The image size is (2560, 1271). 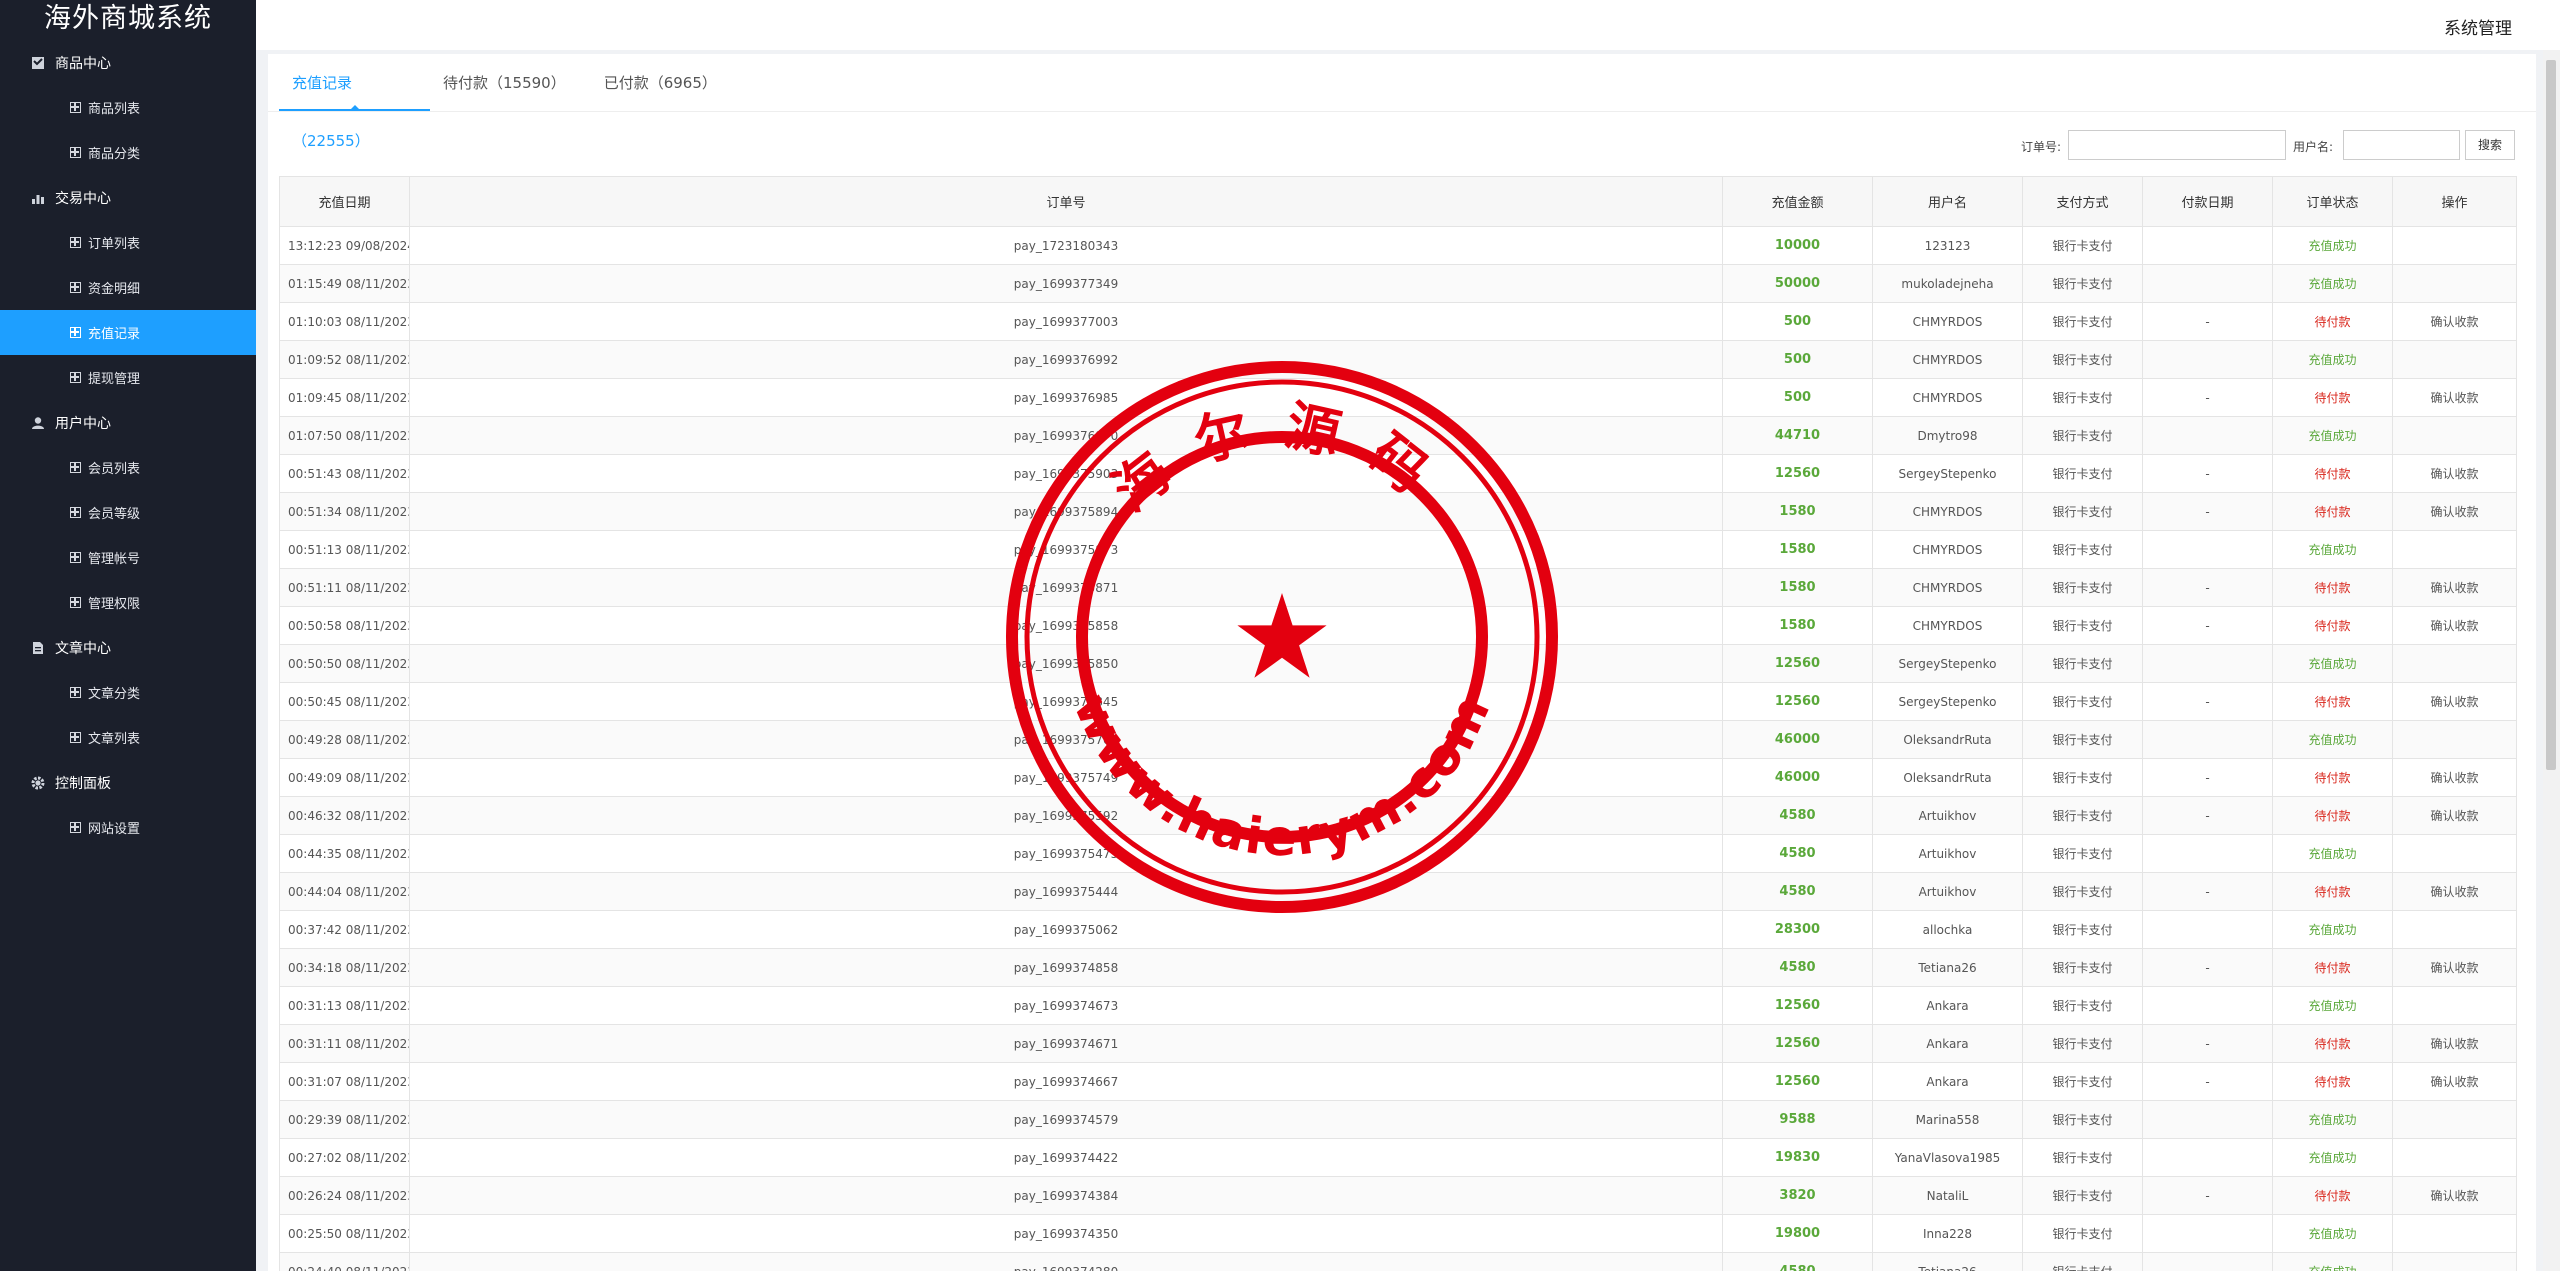 I want to click on recharge-date-cell: 01:10:03 08/11/2023, so click(x=344, y=321).